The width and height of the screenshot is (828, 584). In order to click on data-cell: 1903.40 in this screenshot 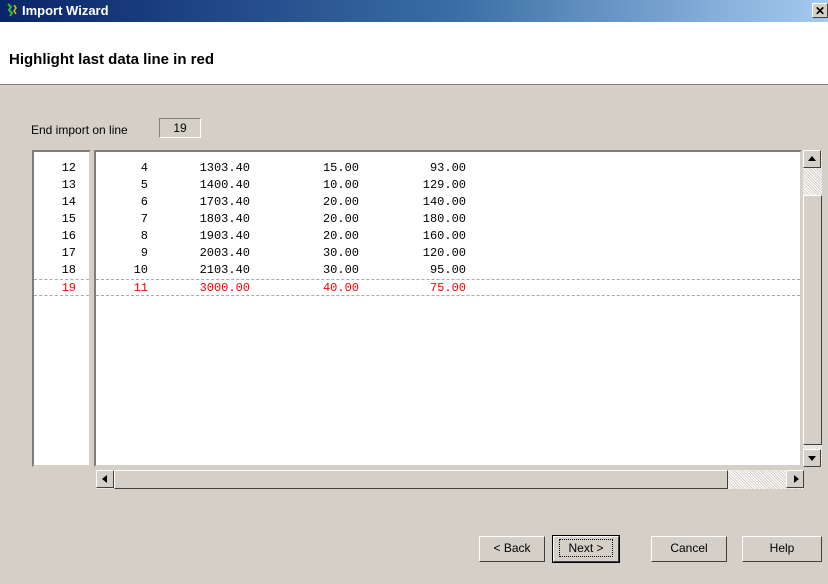, I will do `click(224, 236)`.